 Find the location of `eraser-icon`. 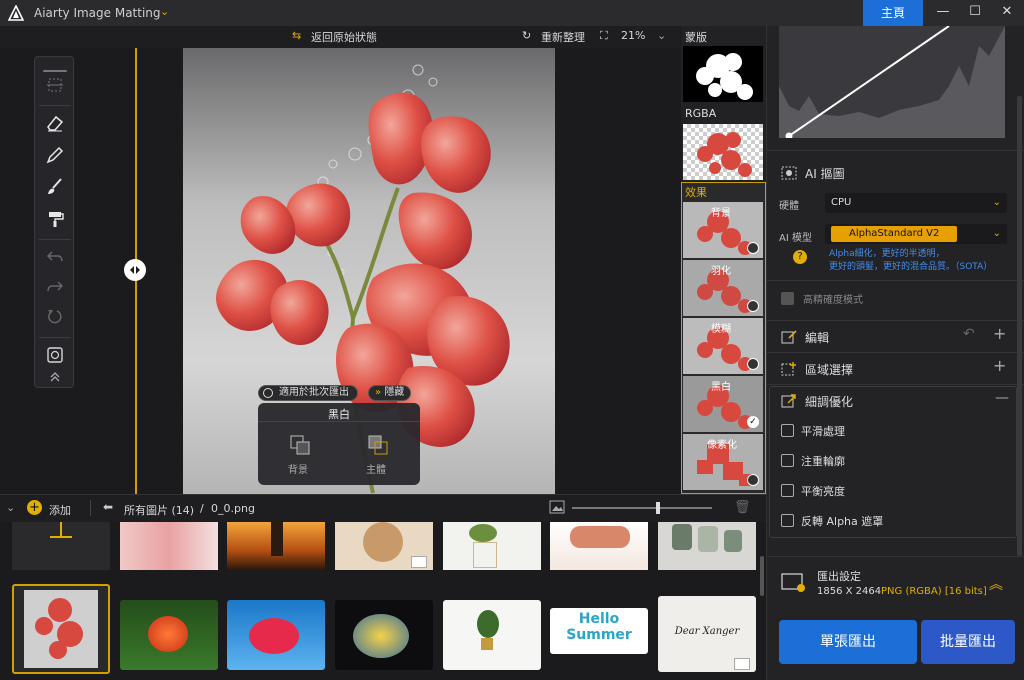

eraser-icon is located at coordinates (55, 123).